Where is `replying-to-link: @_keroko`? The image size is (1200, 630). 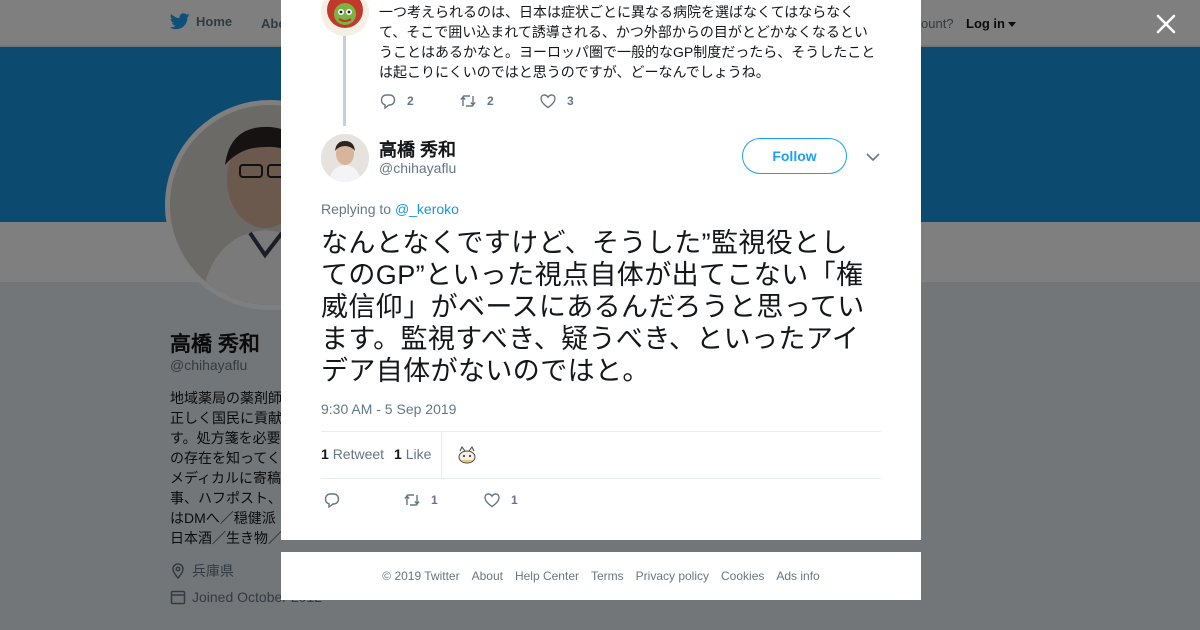 replying-to-link: @_keroko is located at coordinates (427, 209).